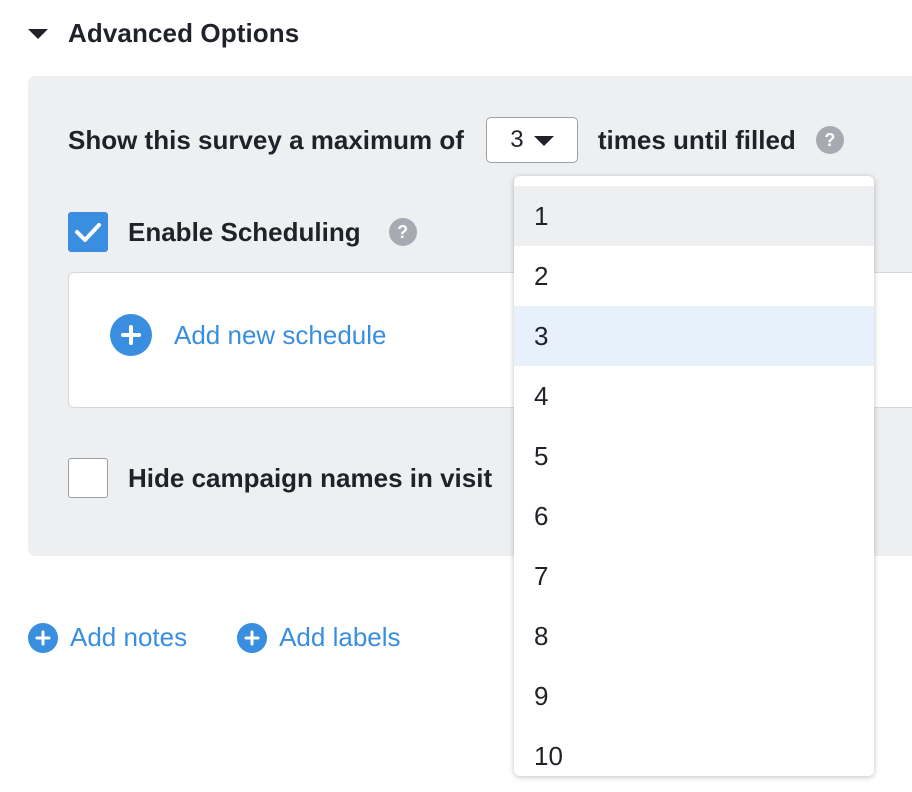  I want to click on add-new-schedule-button: Add new schedule, so click(248, 335).